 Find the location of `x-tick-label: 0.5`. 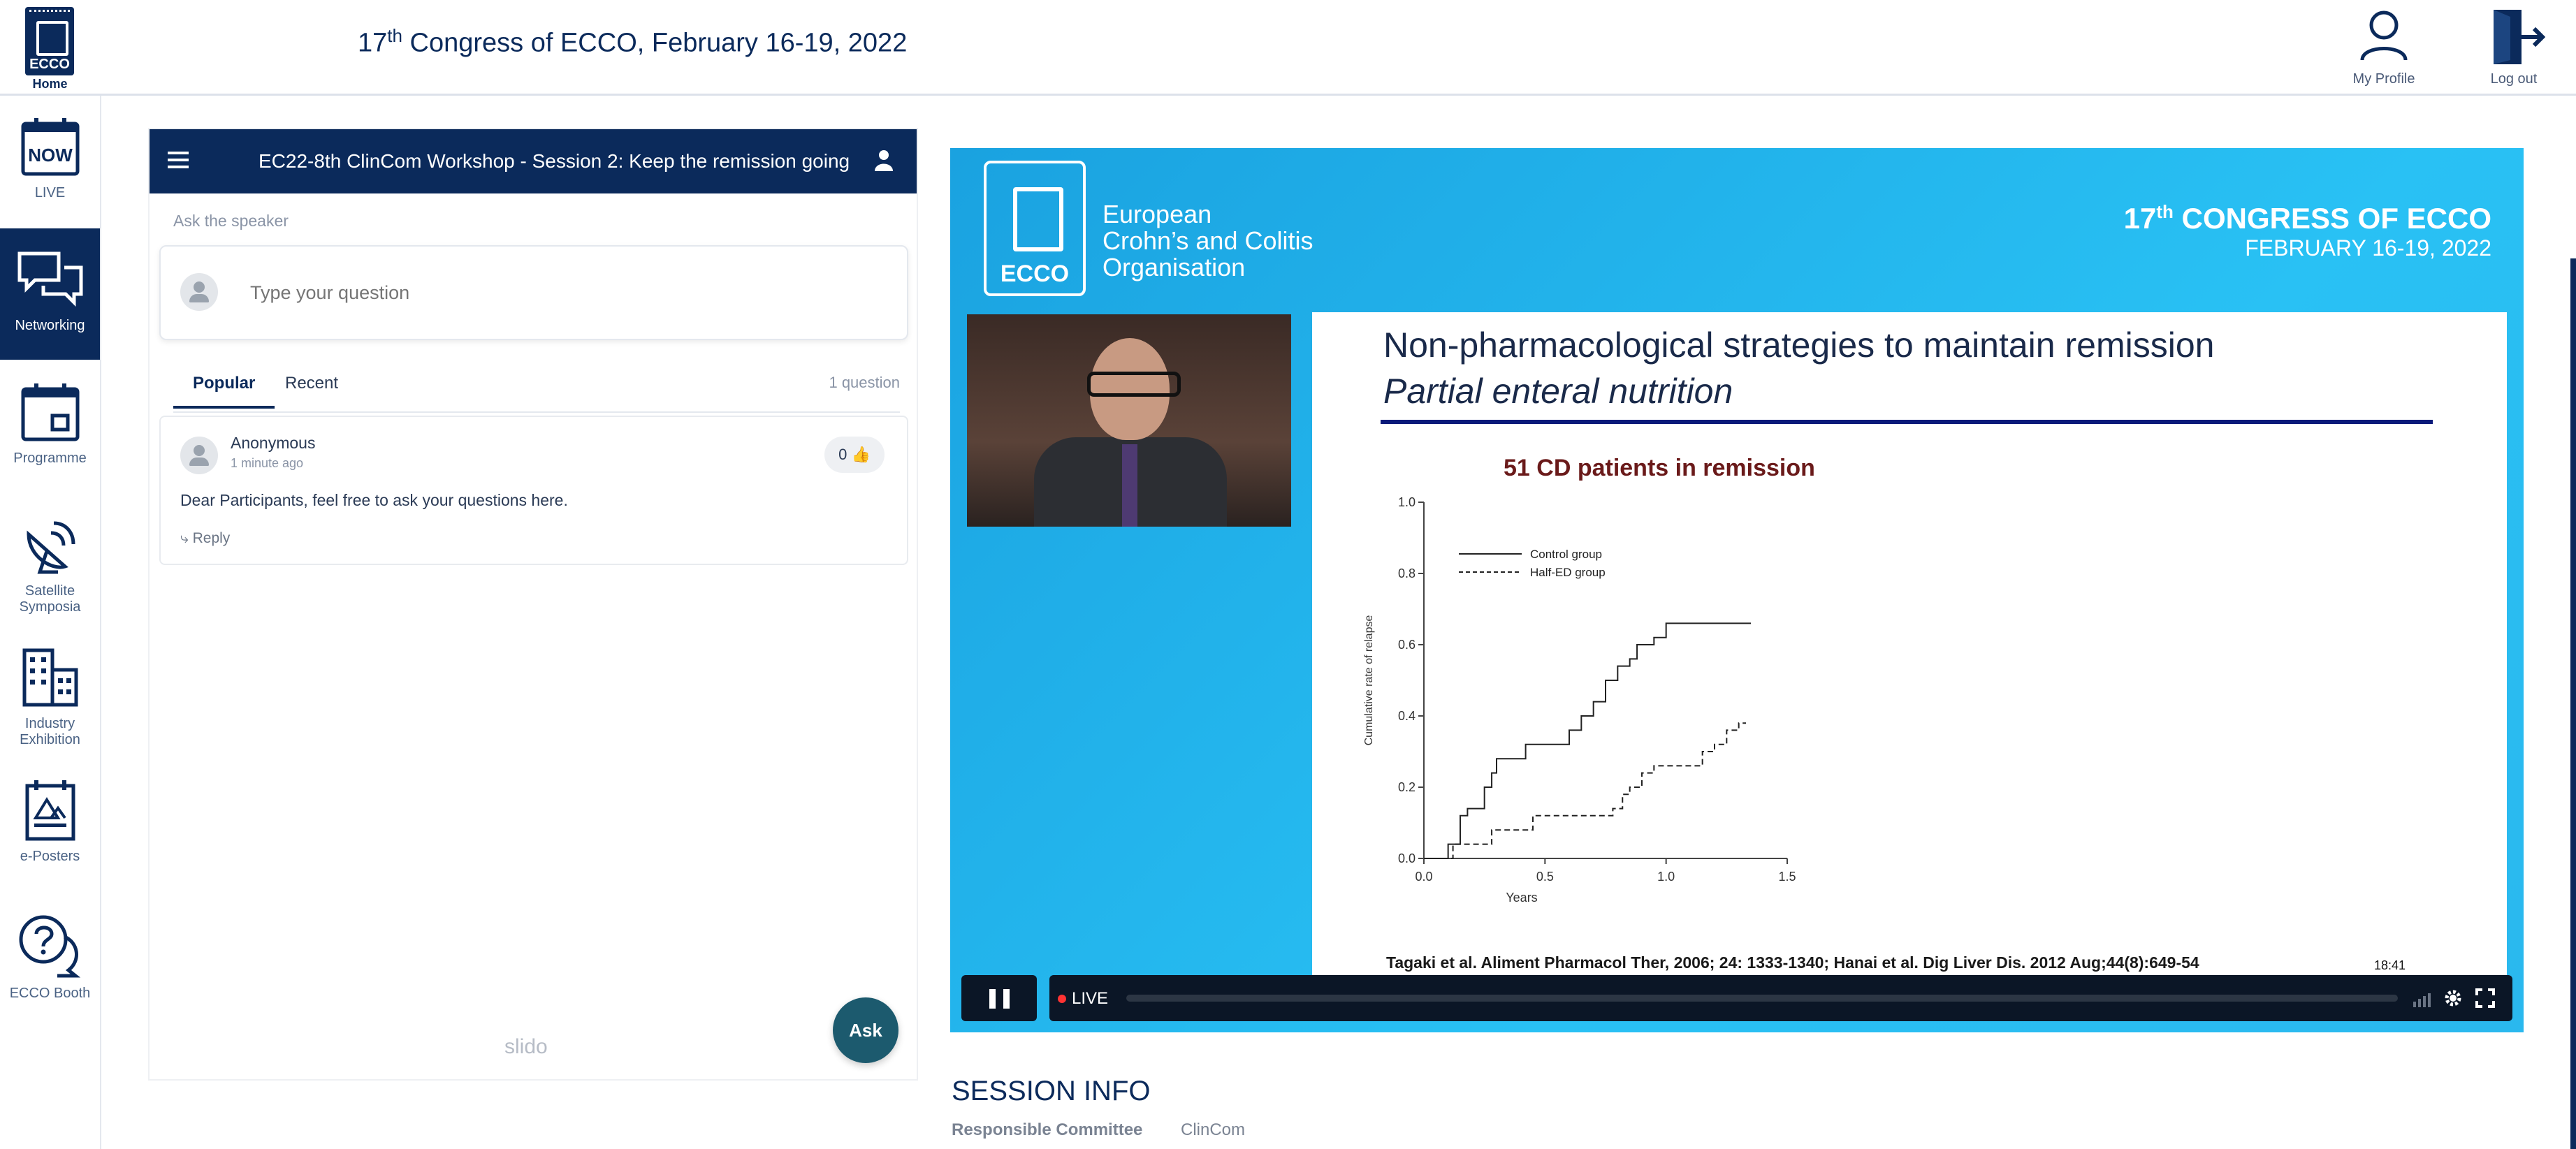

x-tick-label: 0.5 is located at coordinates (1545, 877).